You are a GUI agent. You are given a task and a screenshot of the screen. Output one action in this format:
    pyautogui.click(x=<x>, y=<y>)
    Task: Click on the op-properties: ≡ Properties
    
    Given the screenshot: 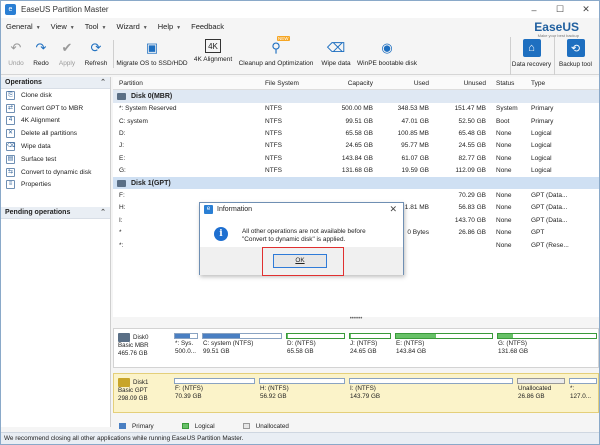 What is the action you would take?
    pyautogui.click(x=55, y=185)
    